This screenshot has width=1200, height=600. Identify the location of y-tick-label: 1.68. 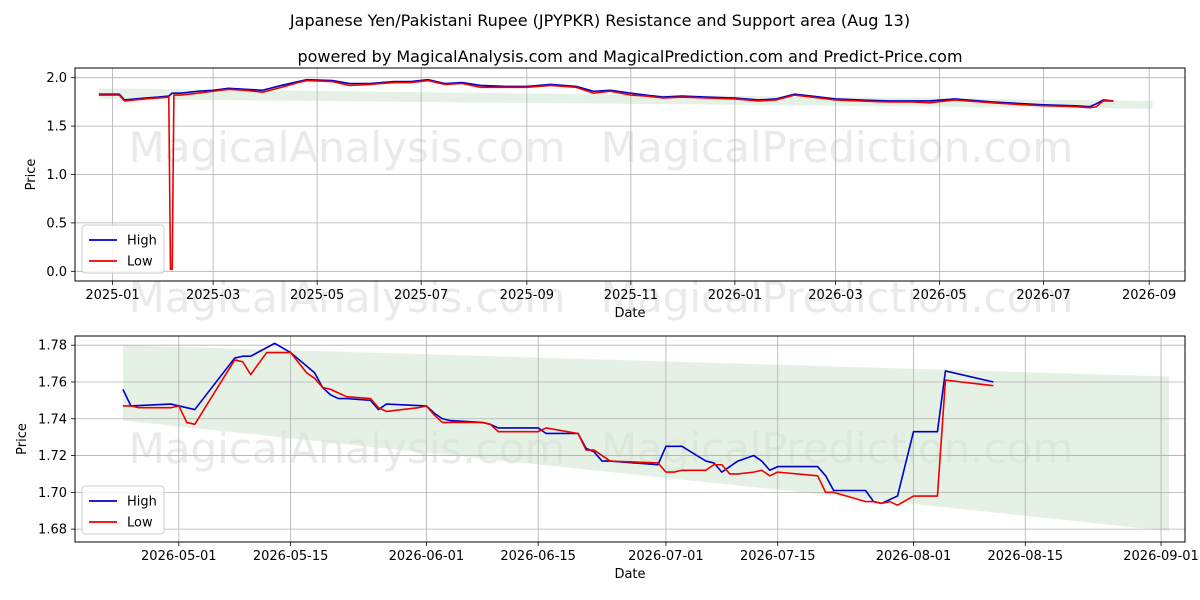
(52, 530).